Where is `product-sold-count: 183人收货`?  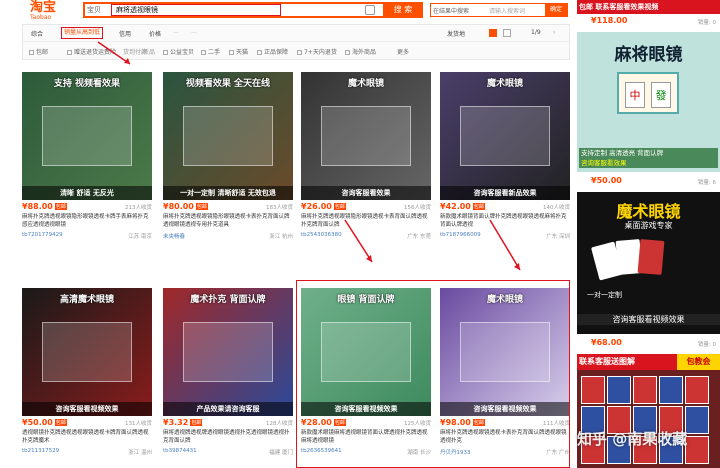
product-sold-count: 183人收货 is located at coordinates (279, 208).